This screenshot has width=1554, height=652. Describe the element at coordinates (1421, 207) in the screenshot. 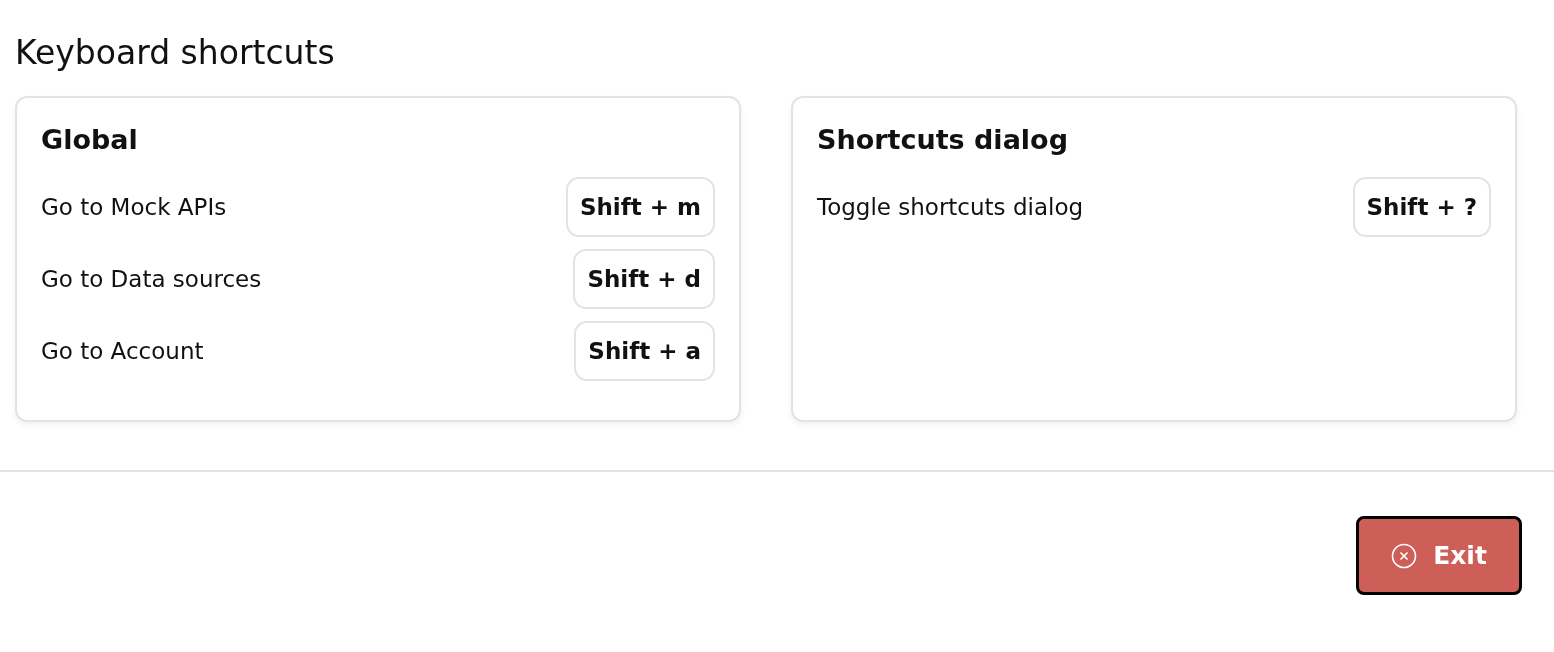

I see `key-combo: Shift + ?` at that location.